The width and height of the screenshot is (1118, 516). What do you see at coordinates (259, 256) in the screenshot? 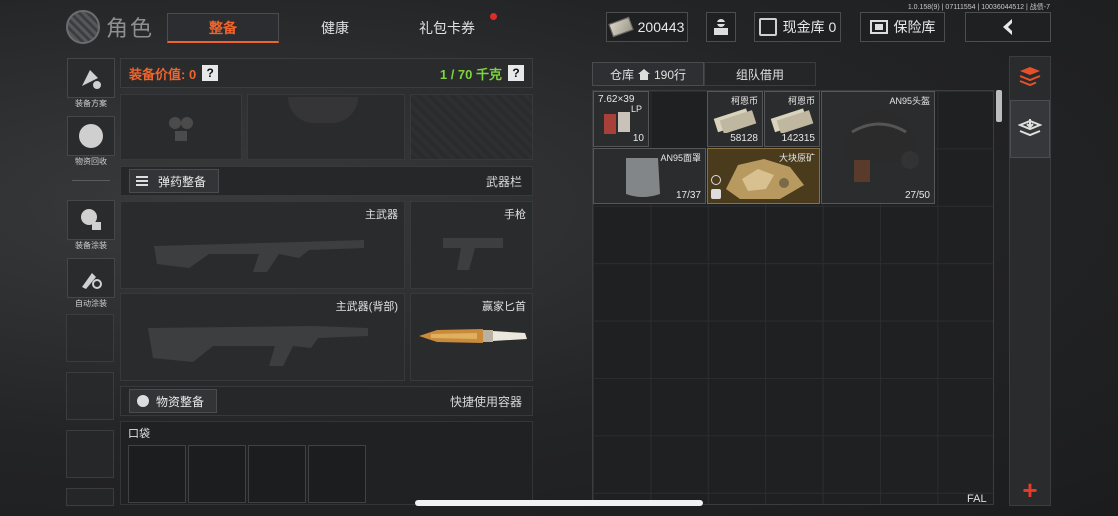
I see `rifle-silhouette-icon` at bounding box center [259, 256].